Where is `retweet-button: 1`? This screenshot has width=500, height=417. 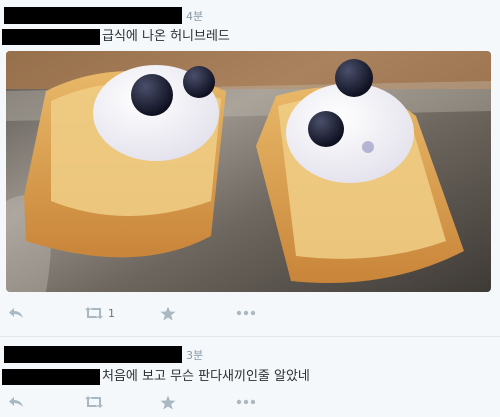
retweet-button: 1 is located at coordinates (99, 313).